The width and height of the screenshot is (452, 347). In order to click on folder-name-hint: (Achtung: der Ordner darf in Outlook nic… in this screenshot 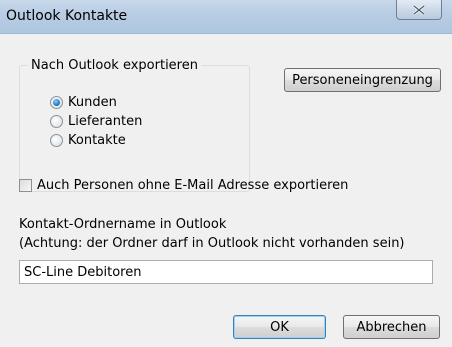, I will do `click(212, 243)`.